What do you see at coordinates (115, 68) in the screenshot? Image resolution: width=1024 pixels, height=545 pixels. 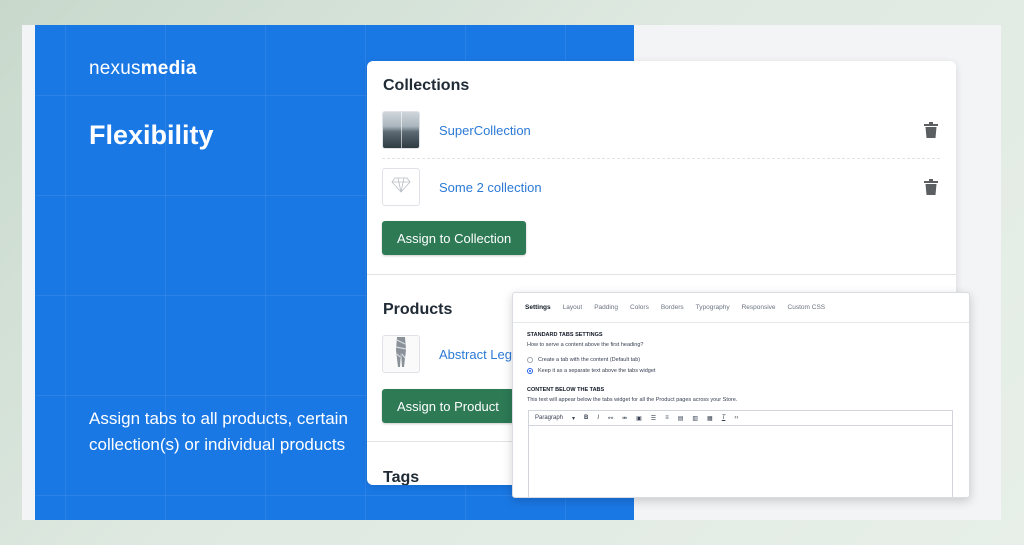 I see `logo-light-text: nexus` at bounding box center [115, 68].